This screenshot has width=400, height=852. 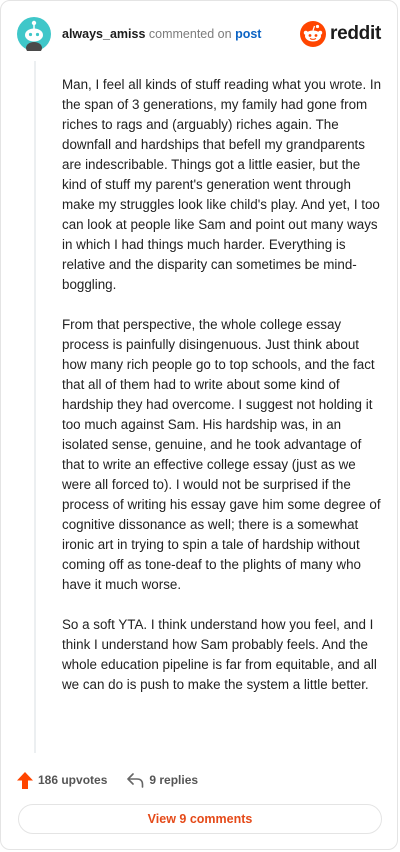 What do you see at coordinates (313, 34) in the screenshot?
I see `reddit-snoo-icon` at bounding box center [313, 34].